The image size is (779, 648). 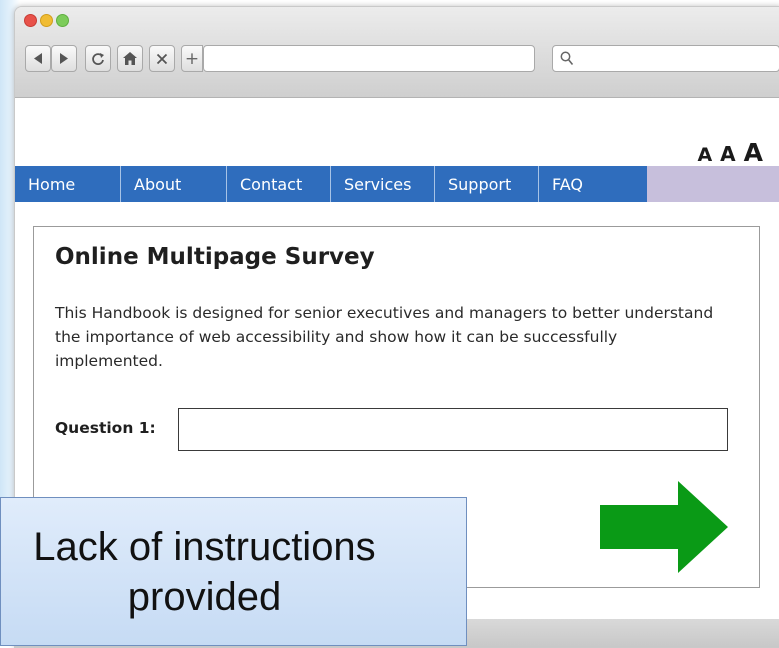 I want to click on text-size-small-button: A, so click(x=704, y=155).